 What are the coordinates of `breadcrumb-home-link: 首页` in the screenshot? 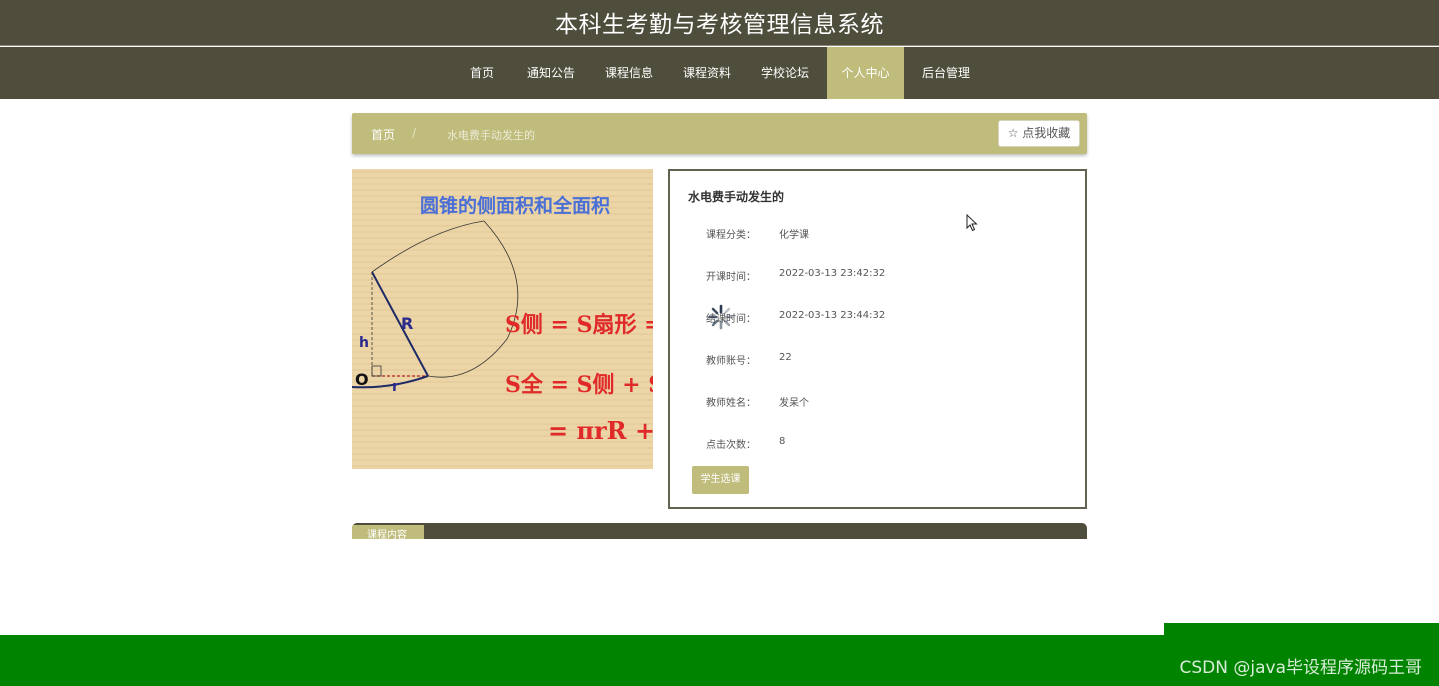 It's located at (383, 134).